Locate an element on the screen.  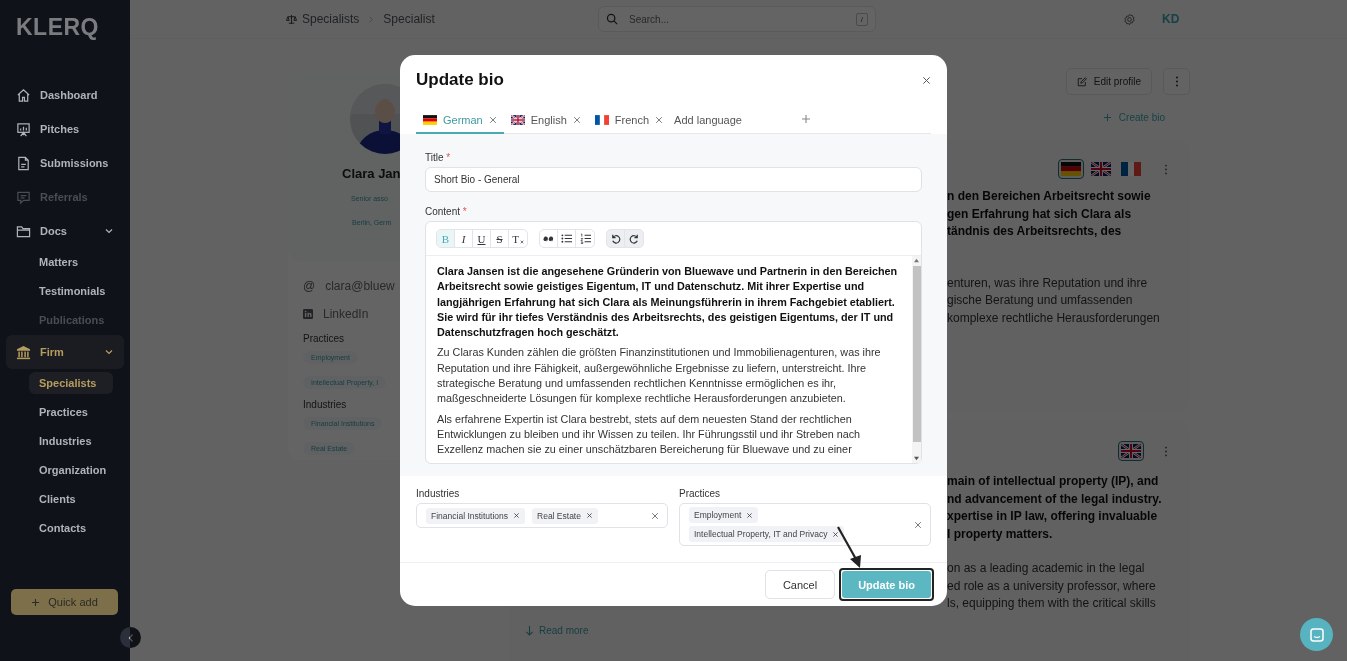
bio-text: l property matters. is located at coordinates (1000, 534).